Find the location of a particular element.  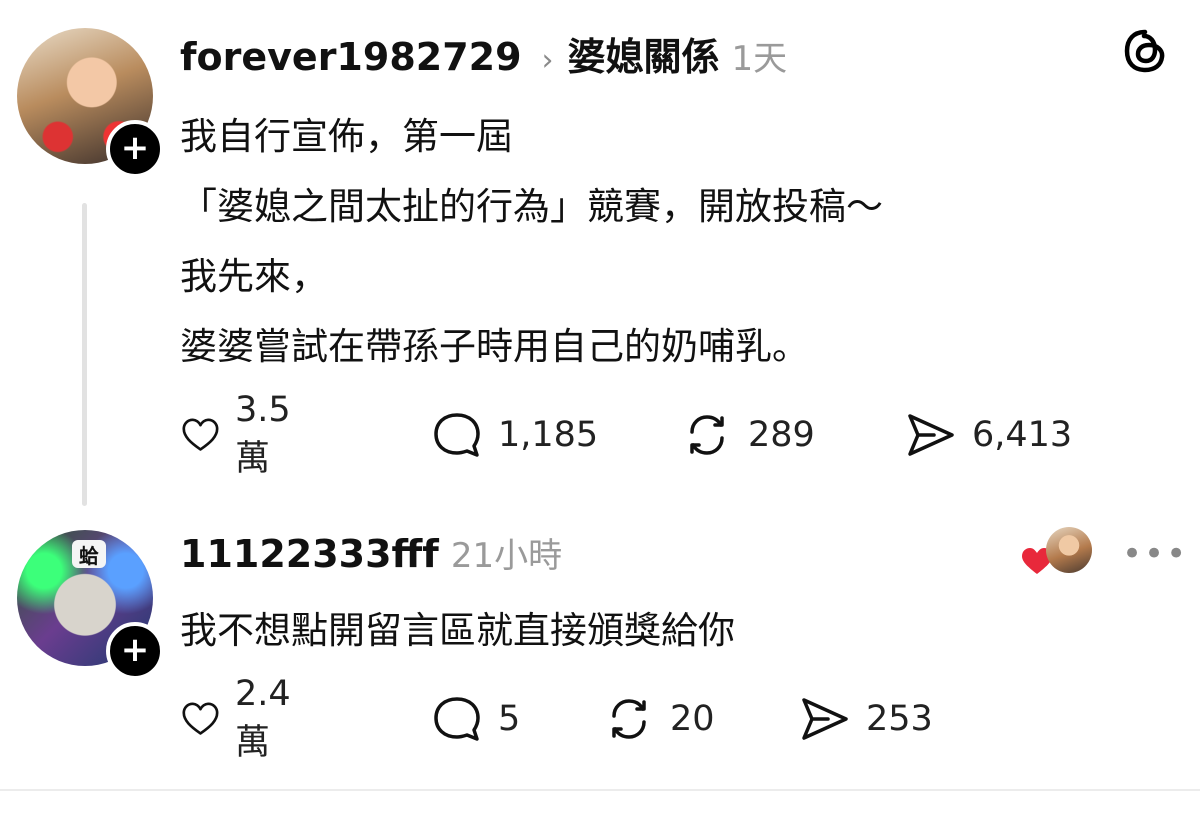

repost-count: 20 is located at coordinates (692, 719).